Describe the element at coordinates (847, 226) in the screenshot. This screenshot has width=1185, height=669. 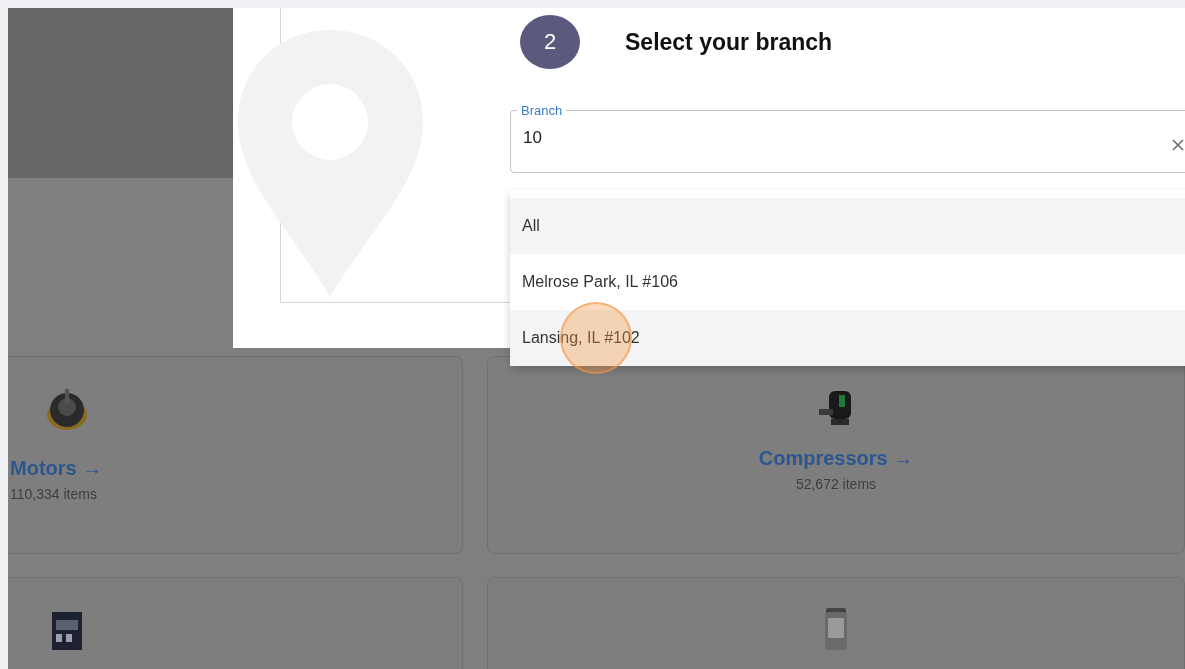
I see `dropdown-option: All` at that location.